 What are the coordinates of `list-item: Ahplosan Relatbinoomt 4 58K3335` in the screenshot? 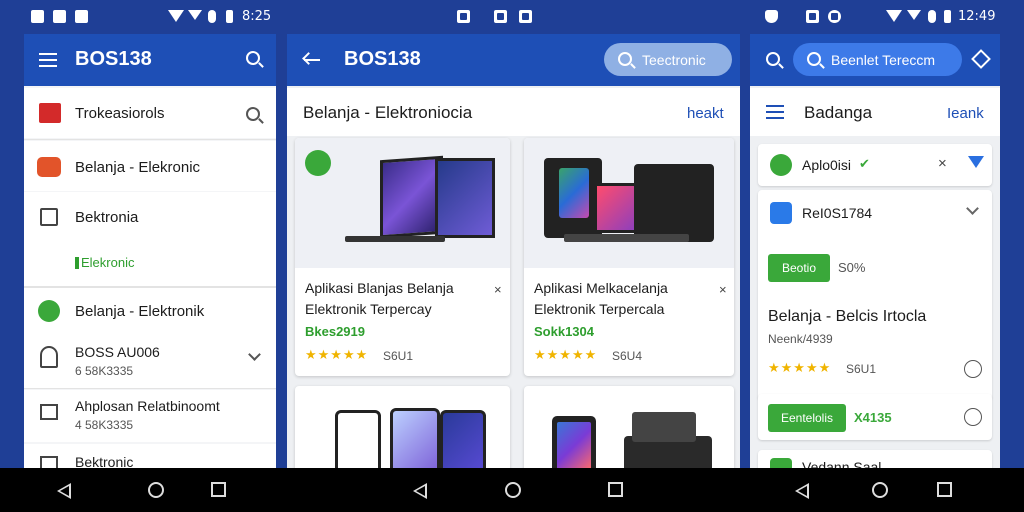 It's located at (150, 416).